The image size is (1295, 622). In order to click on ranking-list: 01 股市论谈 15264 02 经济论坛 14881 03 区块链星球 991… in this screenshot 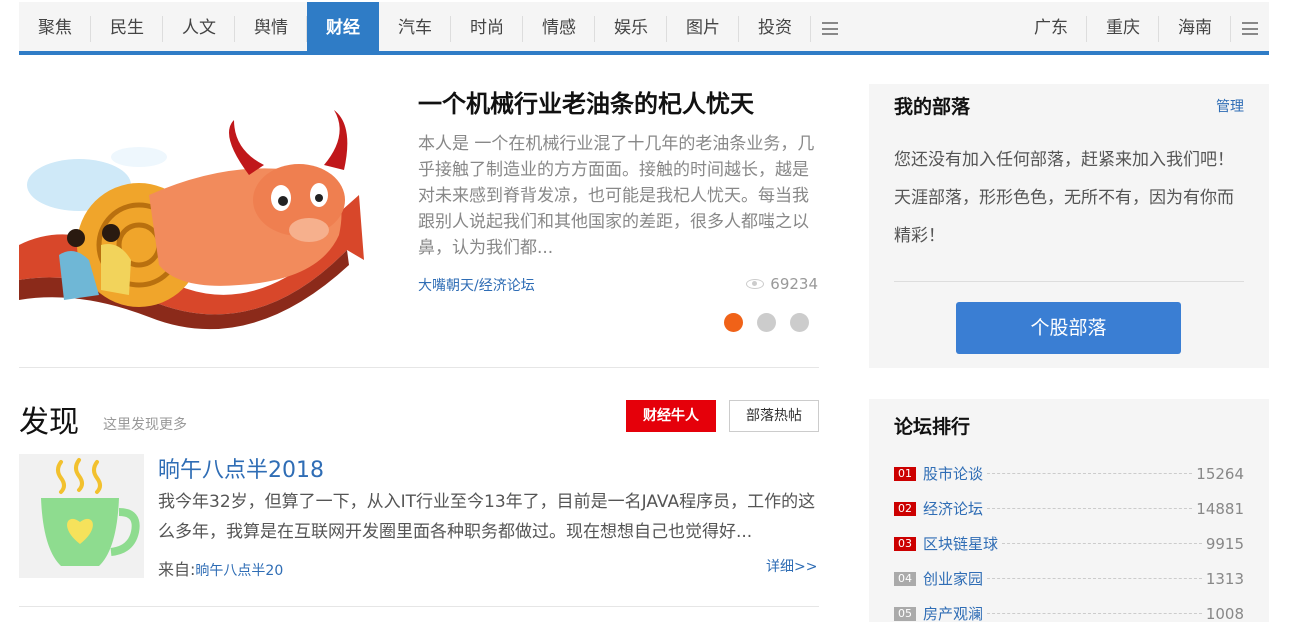, I will do `click(1069, 539)`.